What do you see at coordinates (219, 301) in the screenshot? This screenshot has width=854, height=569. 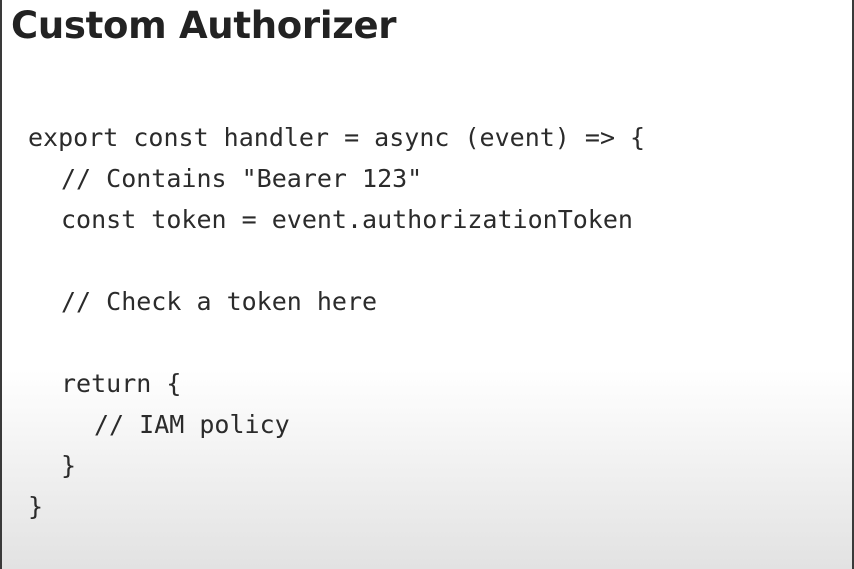 I see `code-line-comment-check: // Check a token here` at bounding box center [219, 301].